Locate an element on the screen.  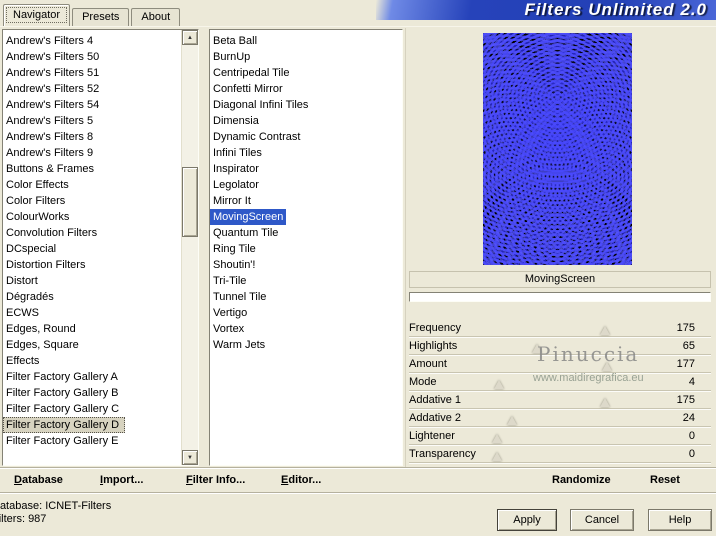
category-item: Dégradés is located at coordinates (100, 297).